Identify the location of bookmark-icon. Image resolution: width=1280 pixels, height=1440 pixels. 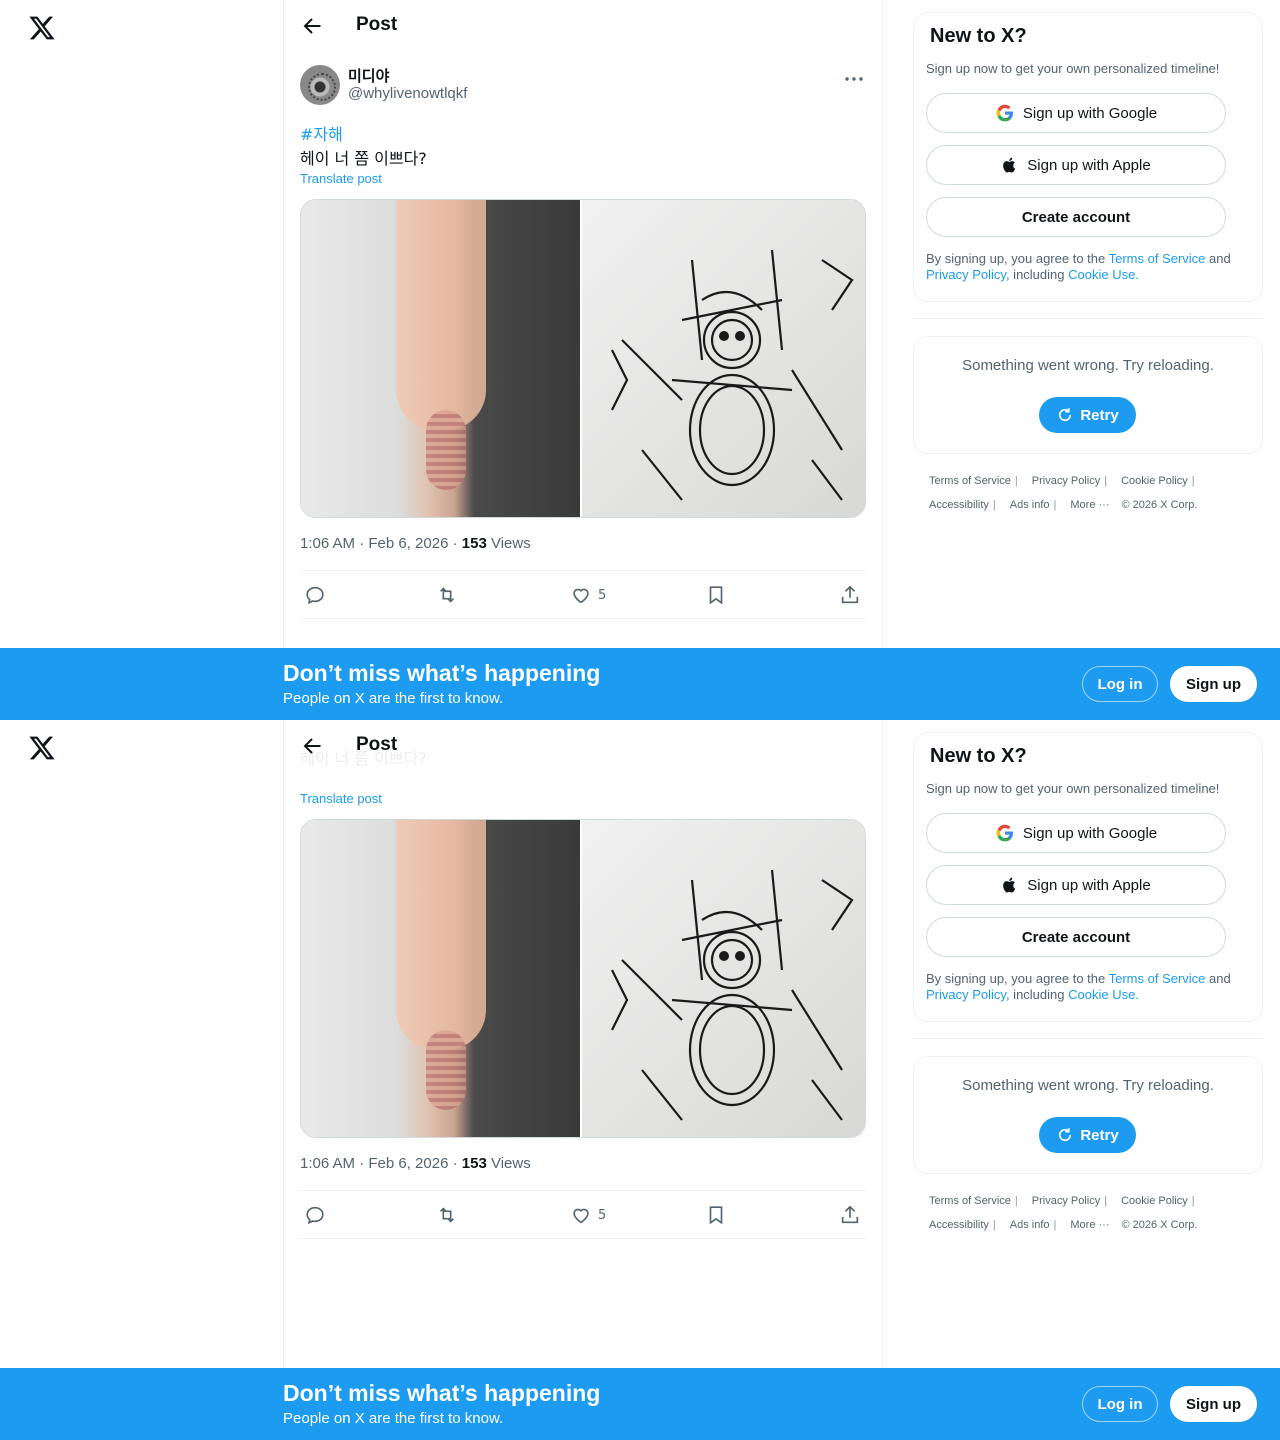
(716, 595).